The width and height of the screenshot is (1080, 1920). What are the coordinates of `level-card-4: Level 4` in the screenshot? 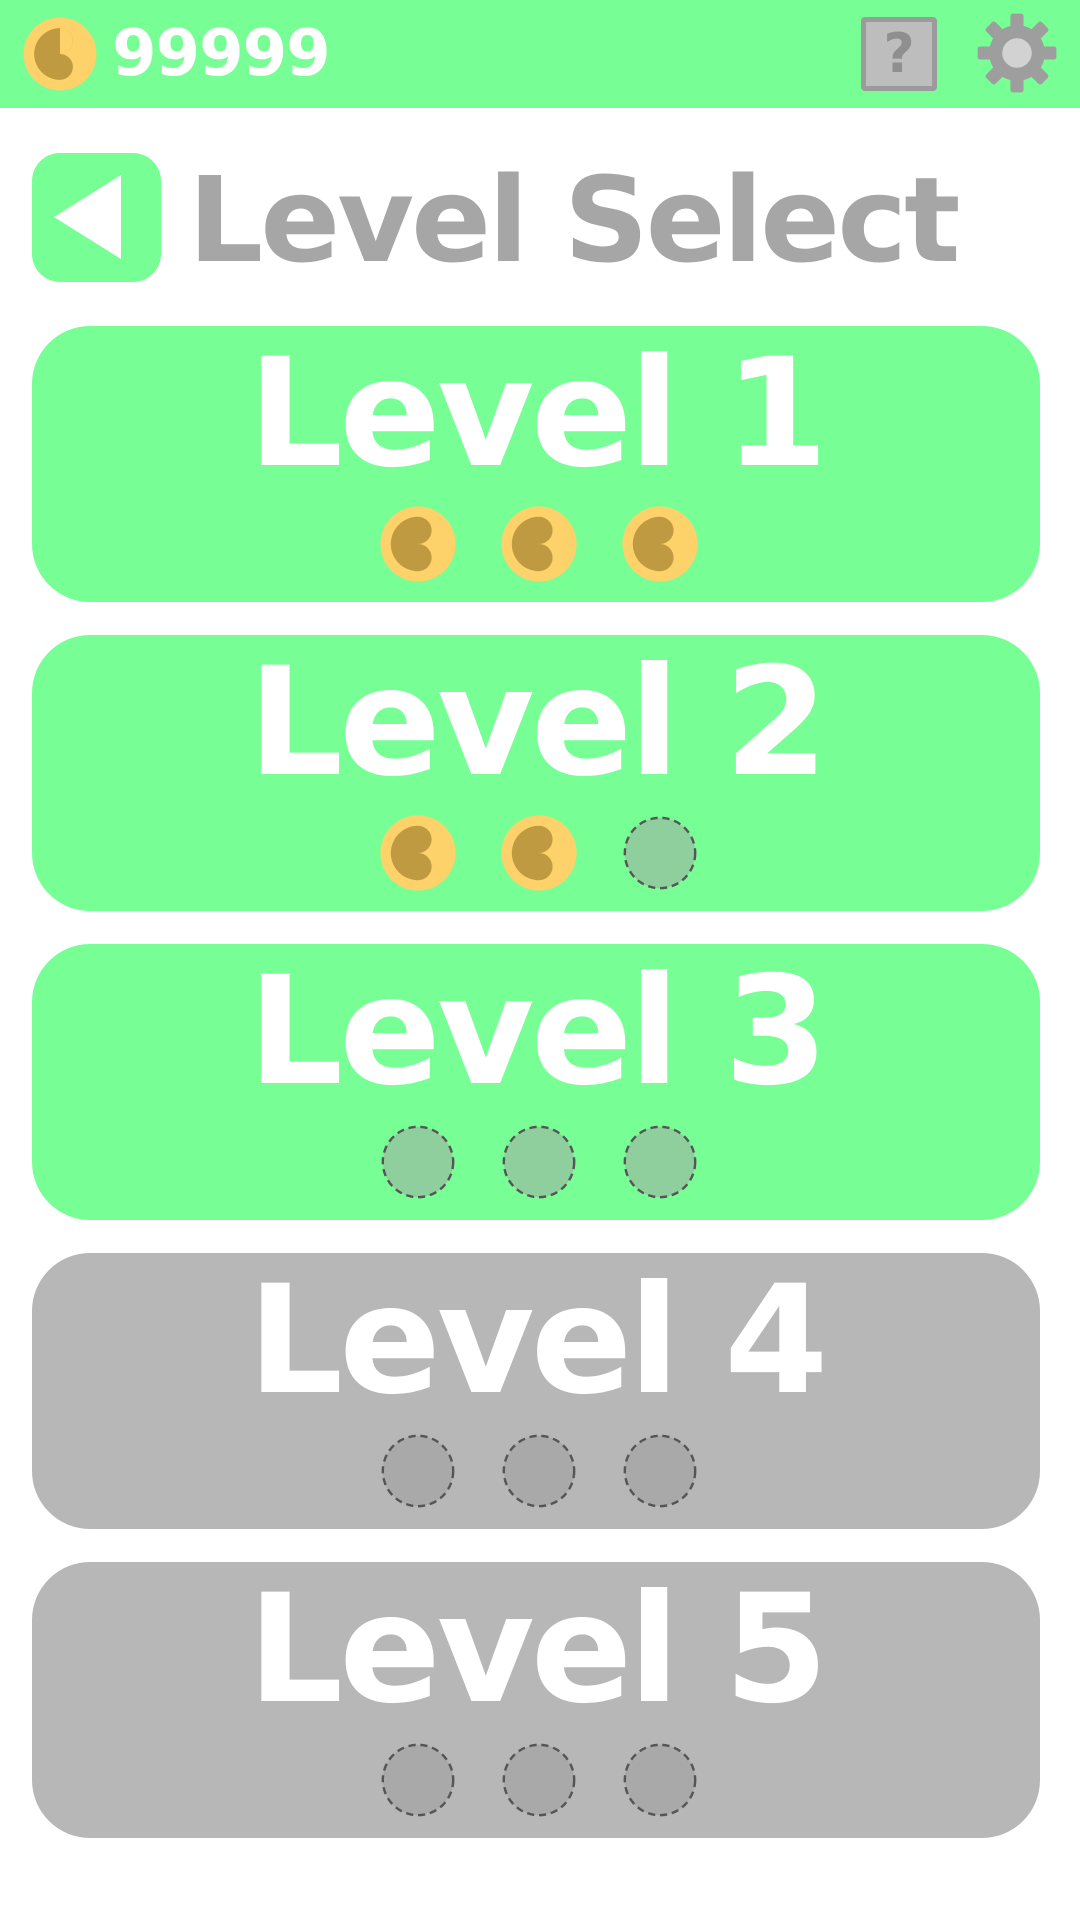 It's located at (536, 1391).